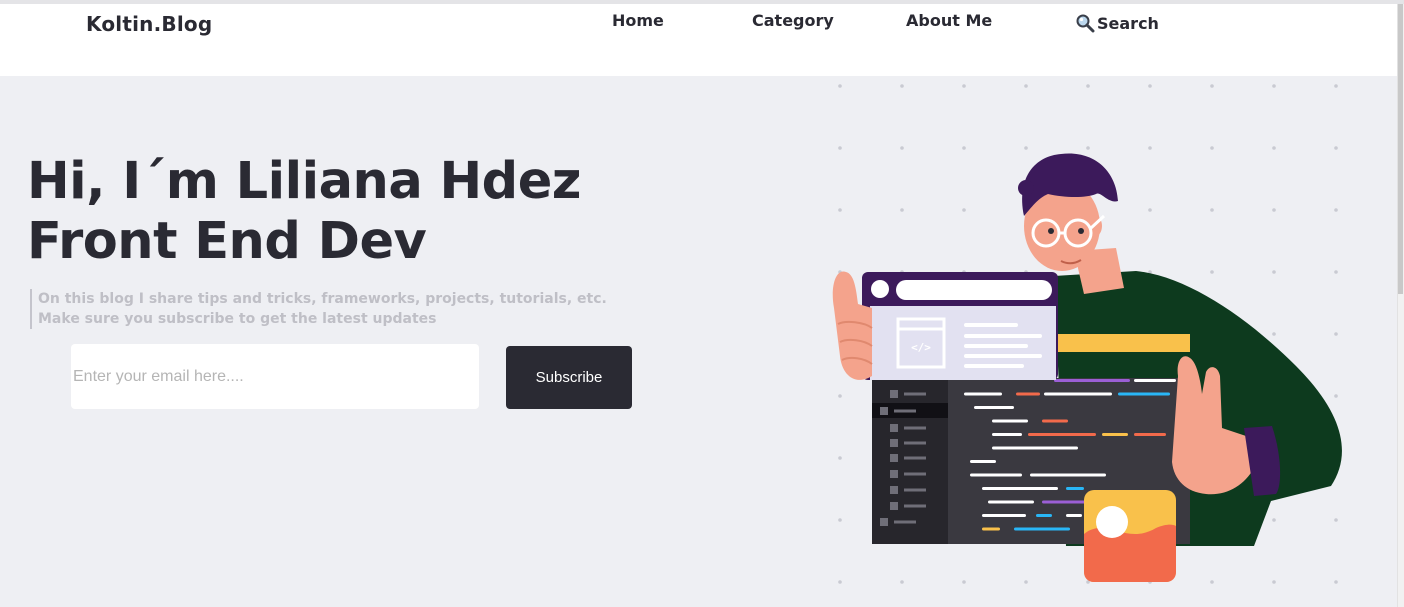  Describe the element at coordinates (149, 24) in the screenshot. I see `site-logo: Koltin.Blog` at that location.